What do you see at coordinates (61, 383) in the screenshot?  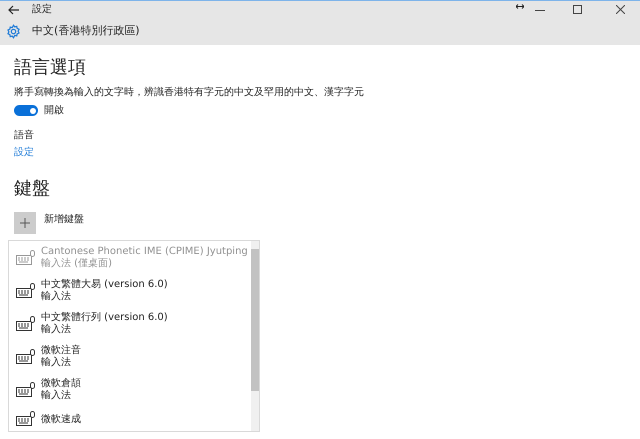 I see `keyboard-name: 微軟倉頡` at bounding box center [61, 383].